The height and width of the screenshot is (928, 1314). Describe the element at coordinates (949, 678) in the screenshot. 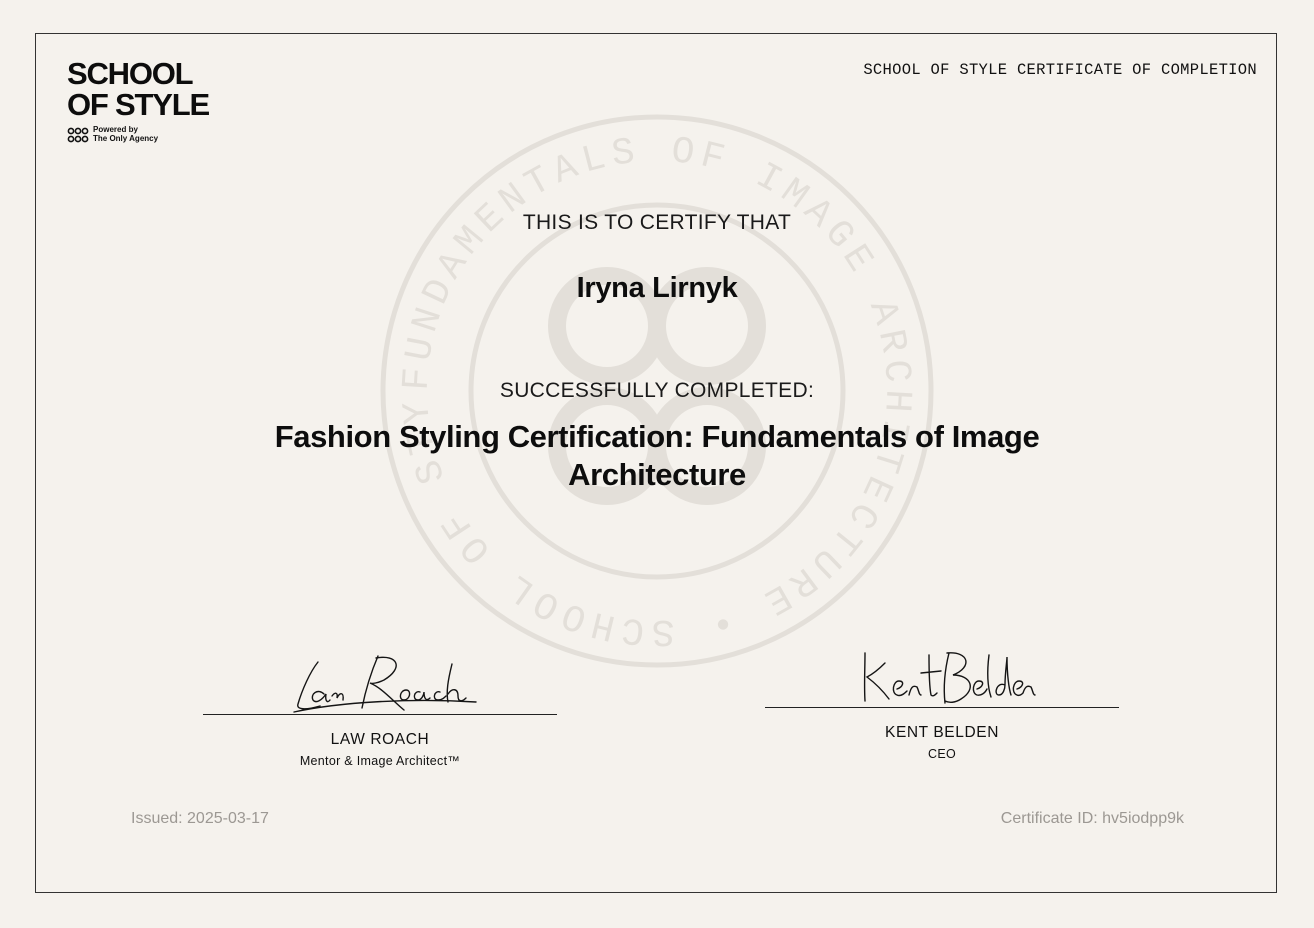

I see `signature-kent-belden` at that location.